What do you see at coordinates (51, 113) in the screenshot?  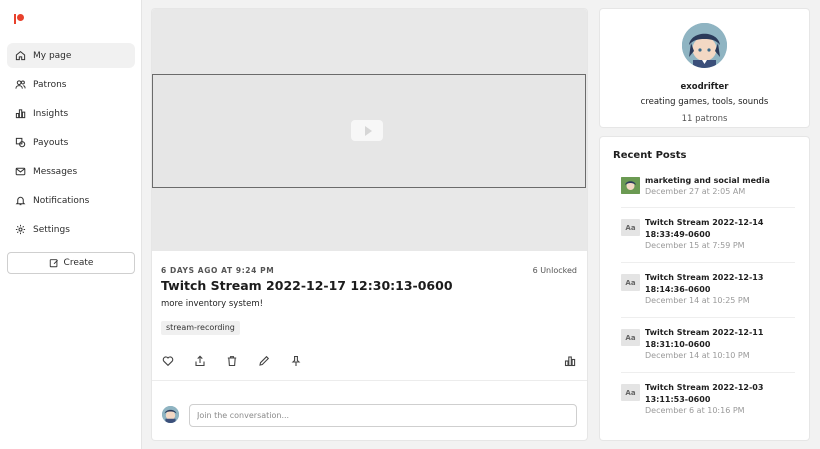 I see `sidebar-item-label: Insights` at bounding box center [51, 113].